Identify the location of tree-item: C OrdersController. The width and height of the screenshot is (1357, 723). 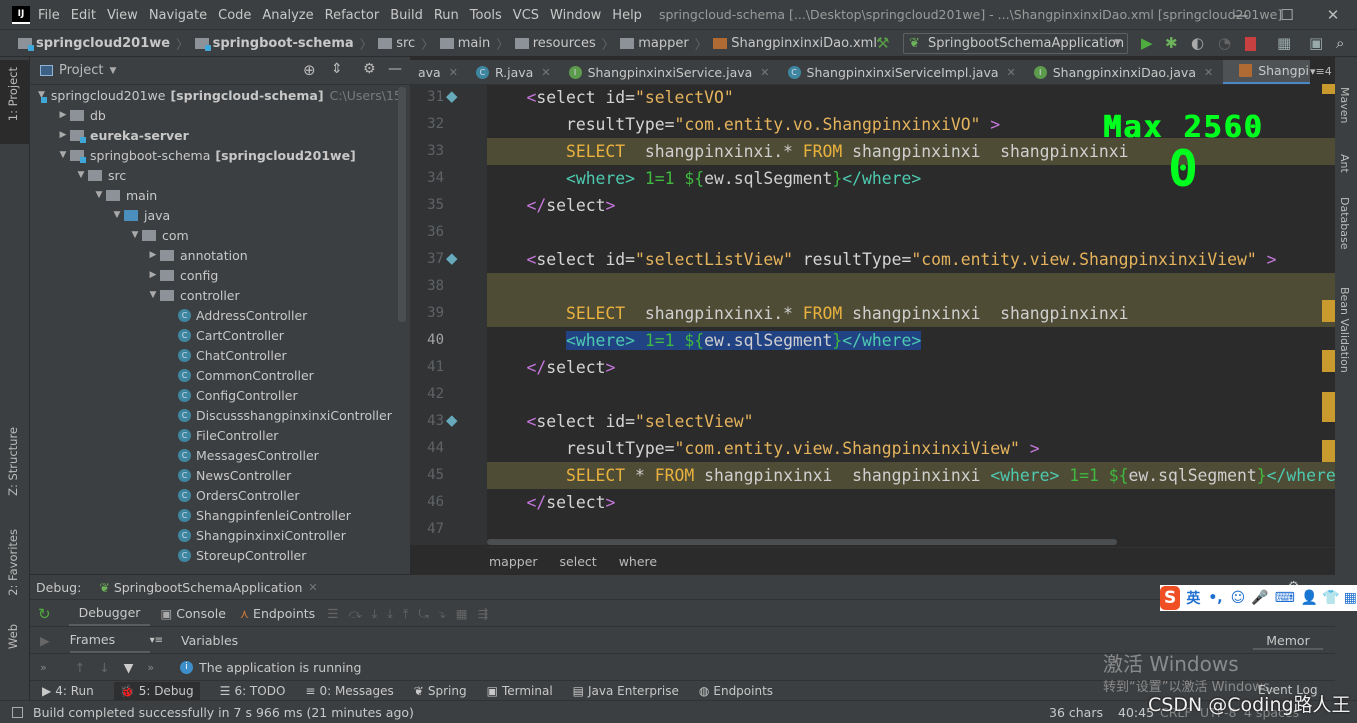
(215, 495).